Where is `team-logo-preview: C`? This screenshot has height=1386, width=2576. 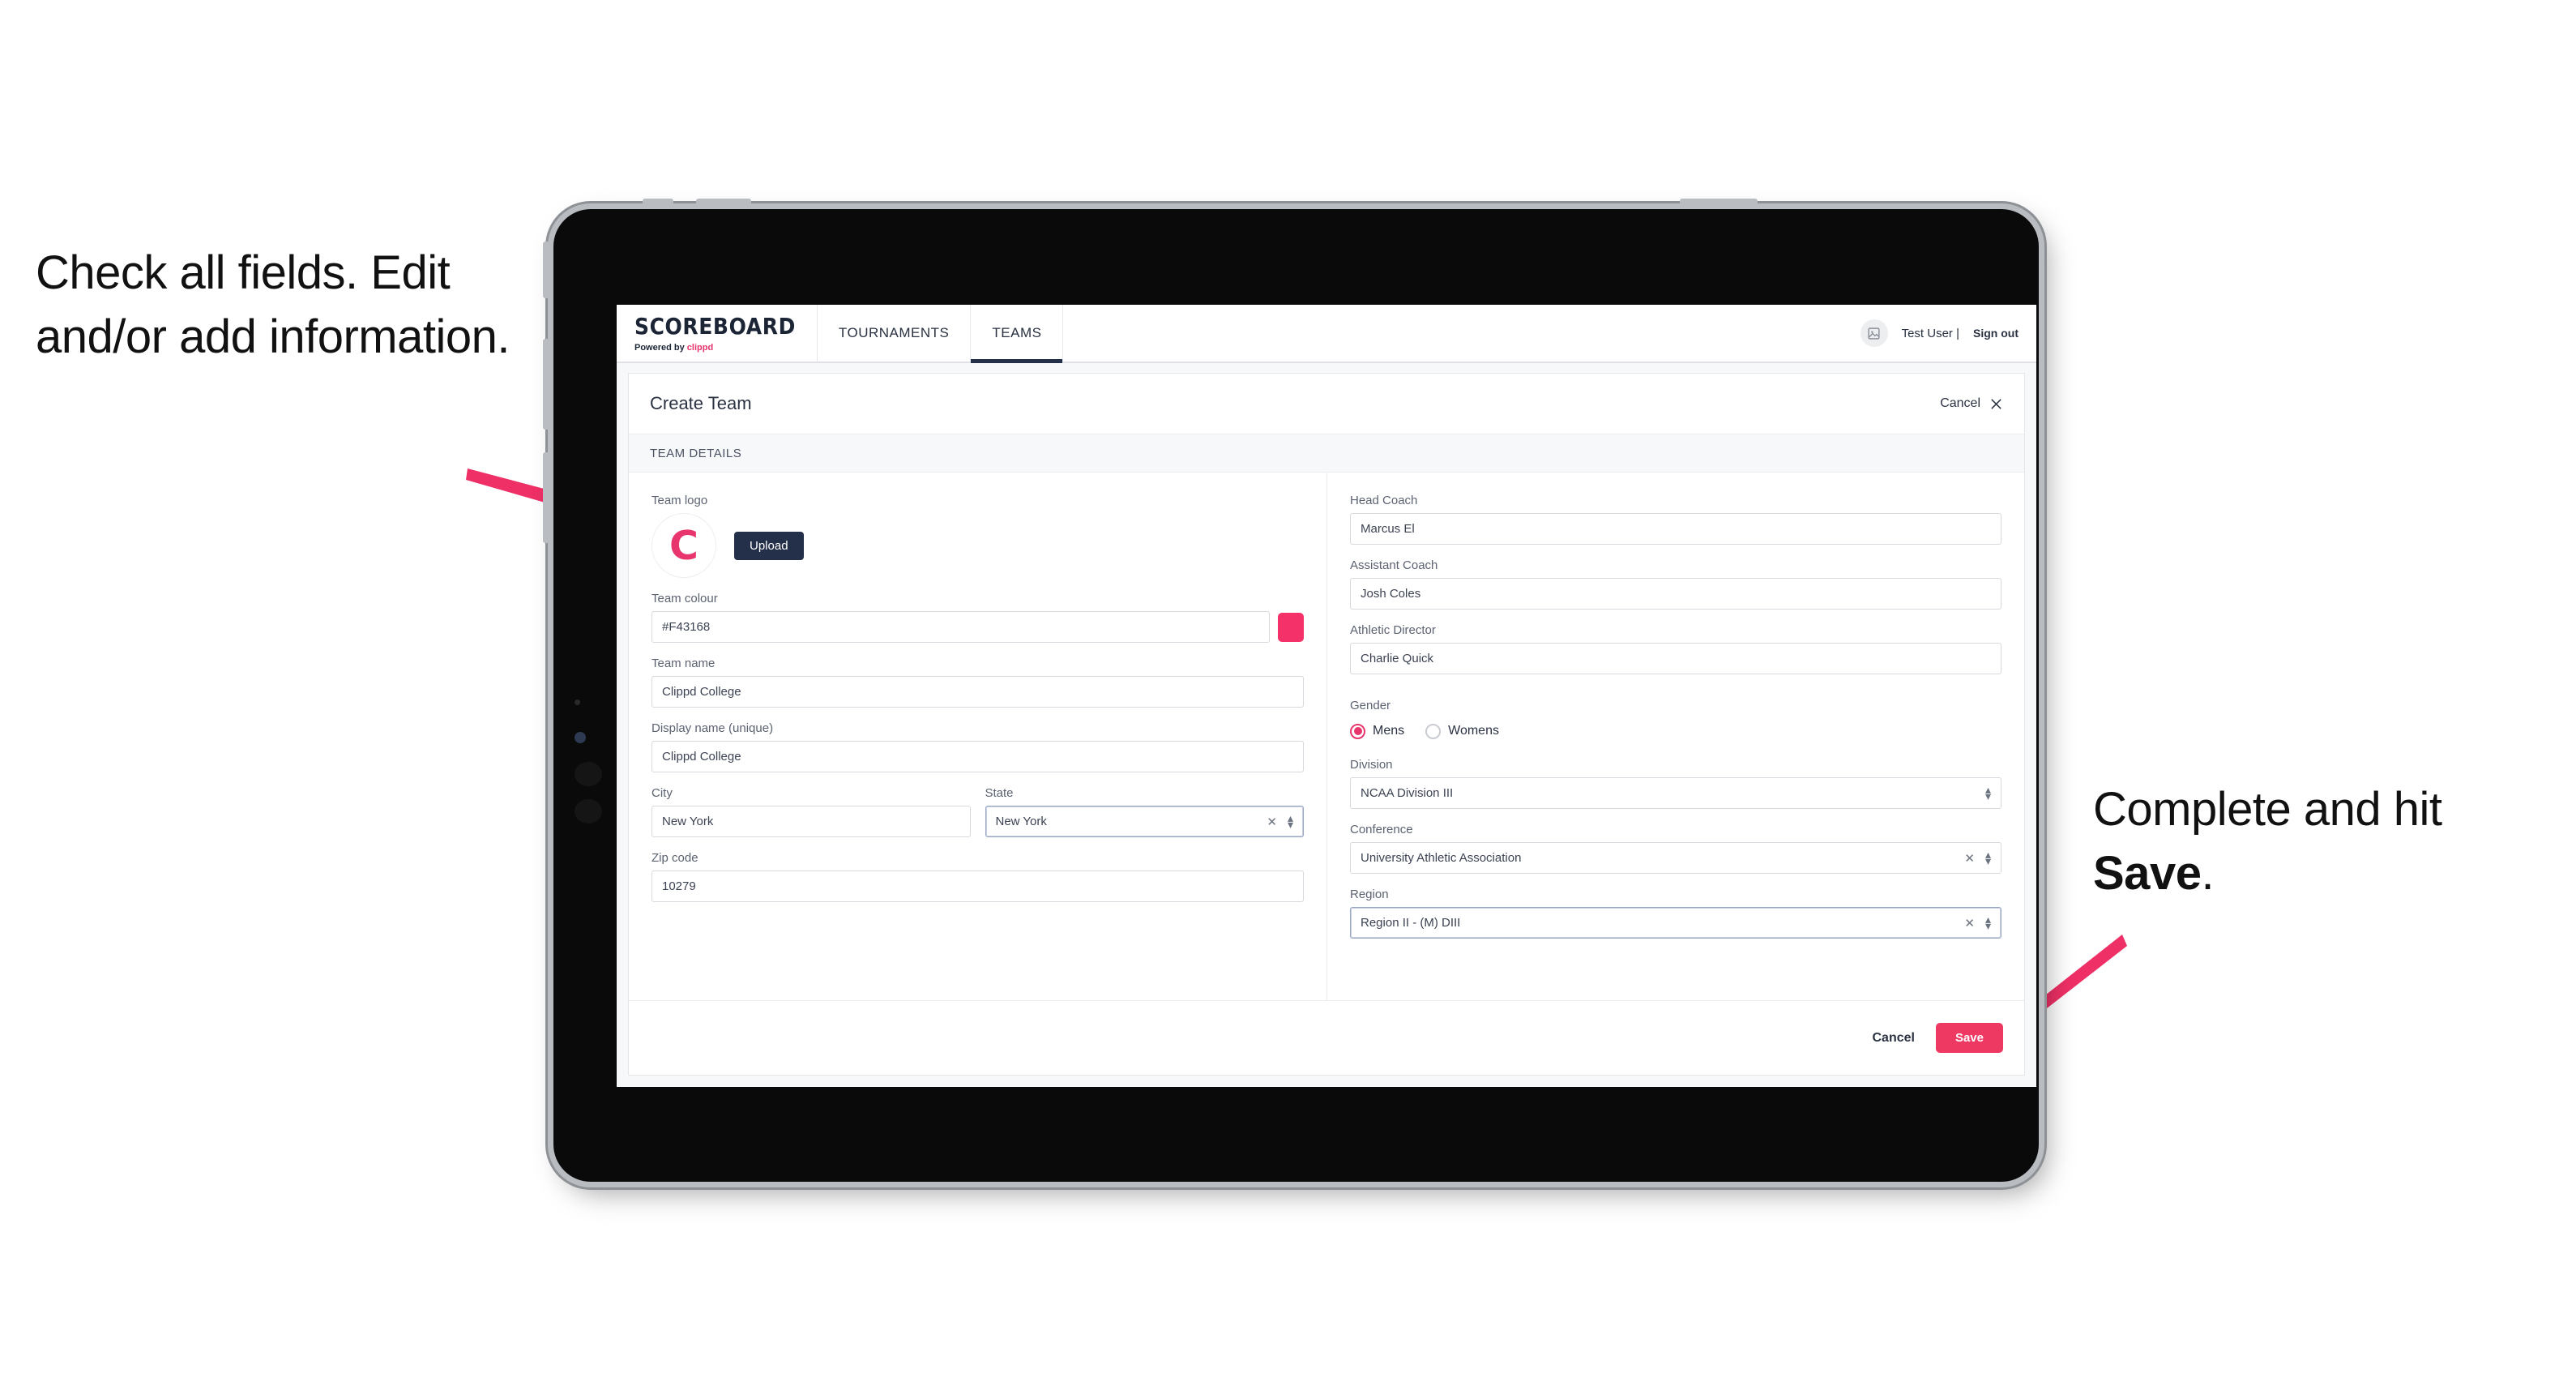
team-logo-preview: C is located at coordinates (683, 545).